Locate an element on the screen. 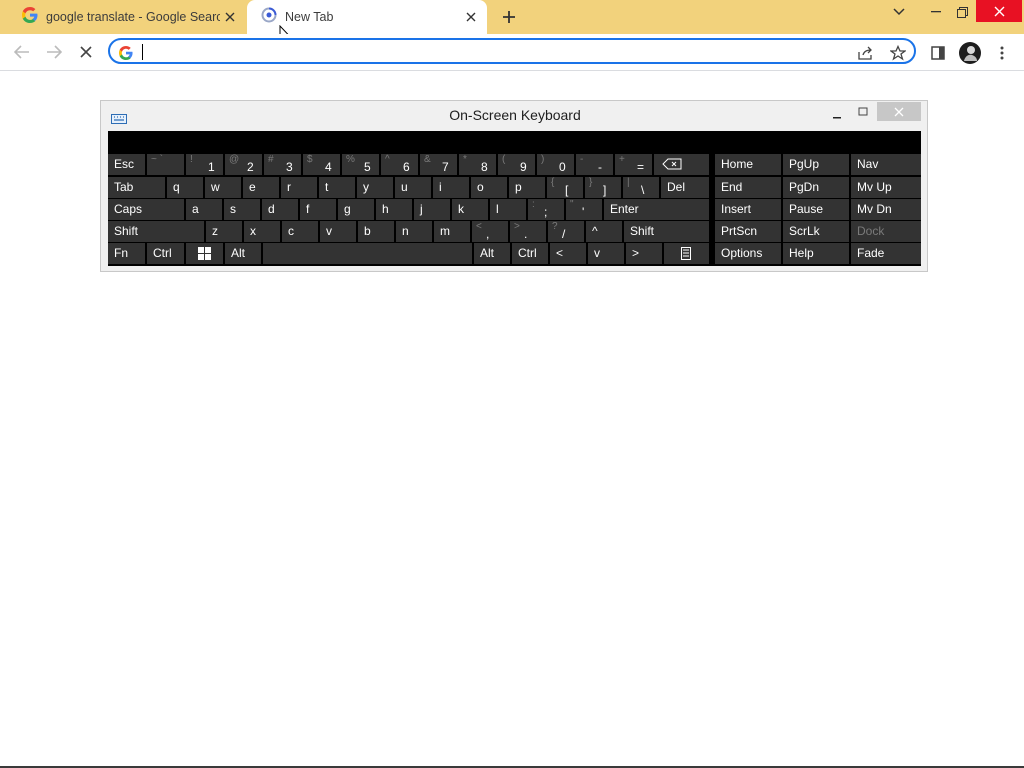 This screenshot has height=768, width=1024. key-fn: Fn is located at coordinates (126, 253).